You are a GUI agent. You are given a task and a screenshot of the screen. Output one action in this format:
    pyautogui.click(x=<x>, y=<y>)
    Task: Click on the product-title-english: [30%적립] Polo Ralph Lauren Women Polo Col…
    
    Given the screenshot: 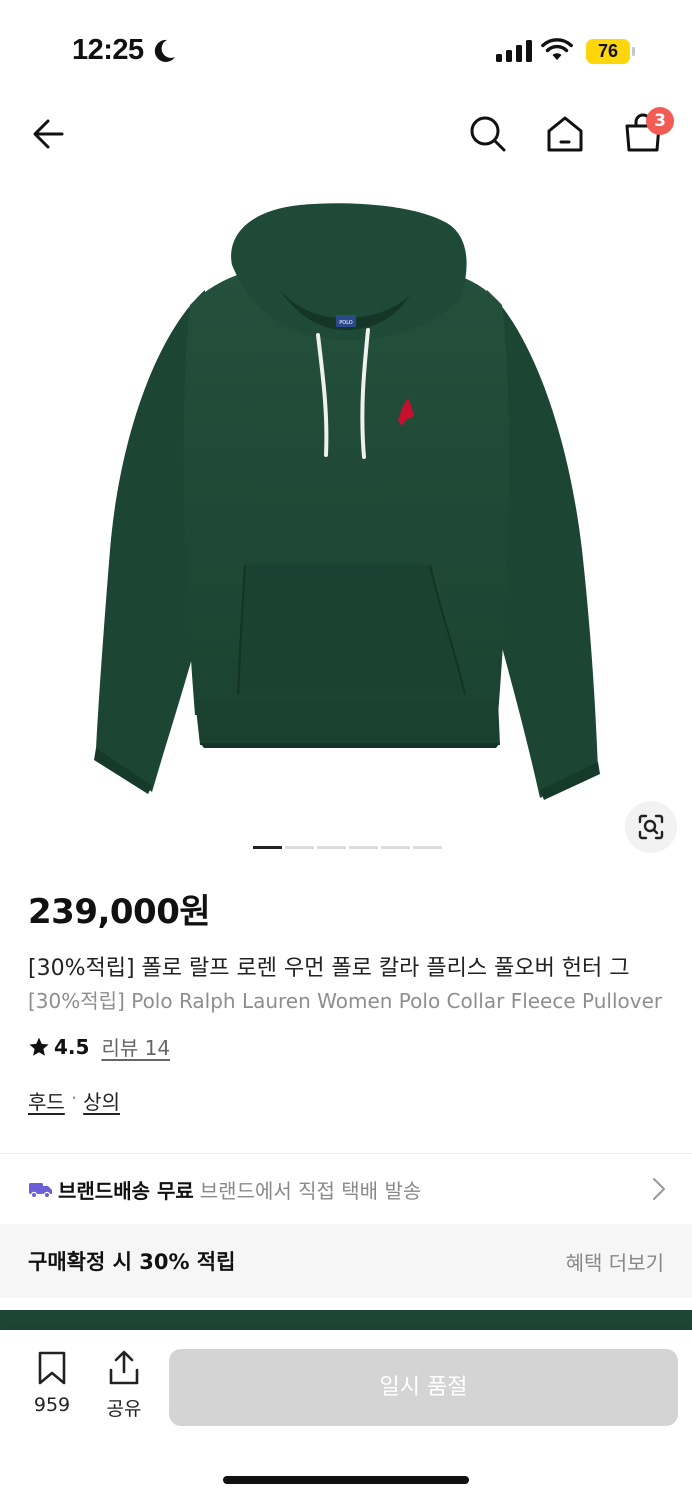 What is the action you would take?
    pyautogui.click(x=345, y=1001)
    